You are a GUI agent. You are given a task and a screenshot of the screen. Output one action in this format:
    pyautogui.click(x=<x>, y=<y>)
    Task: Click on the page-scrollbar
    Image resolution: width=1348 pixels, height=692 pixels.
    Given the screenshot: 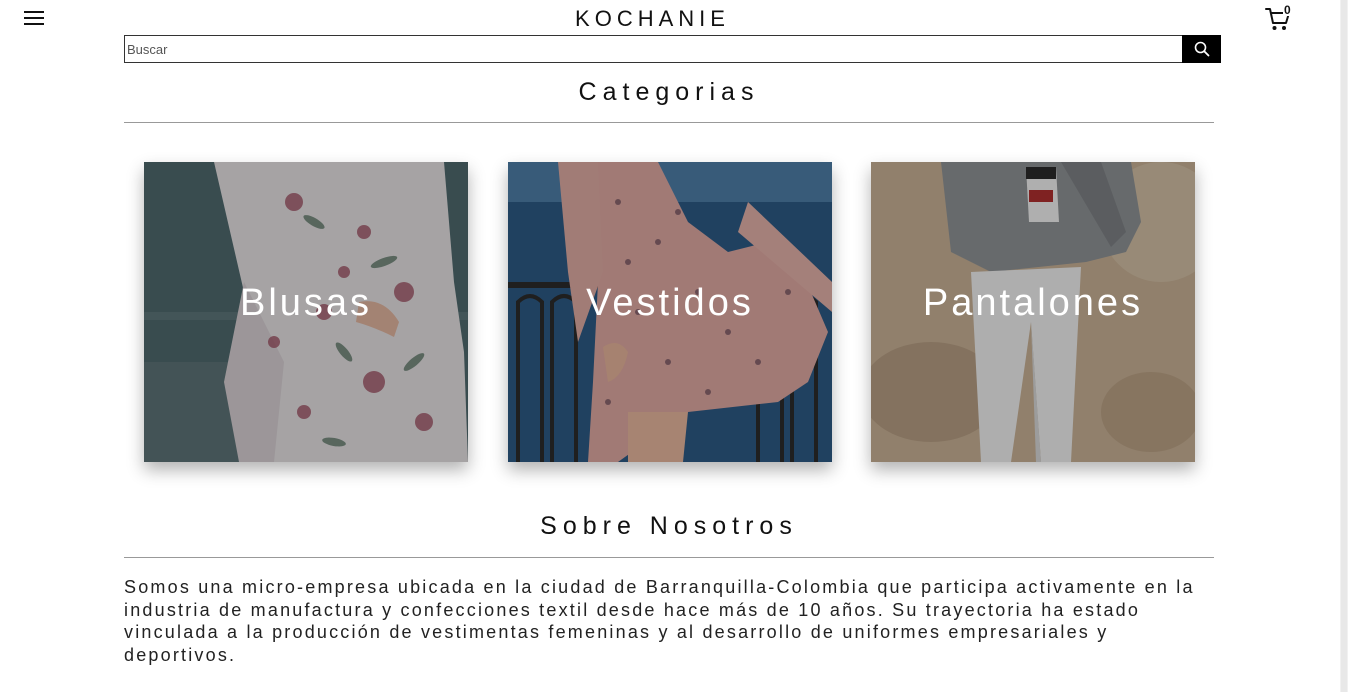 What is the action you would take?
    pyautogui.click(x=1344, y=346)
    